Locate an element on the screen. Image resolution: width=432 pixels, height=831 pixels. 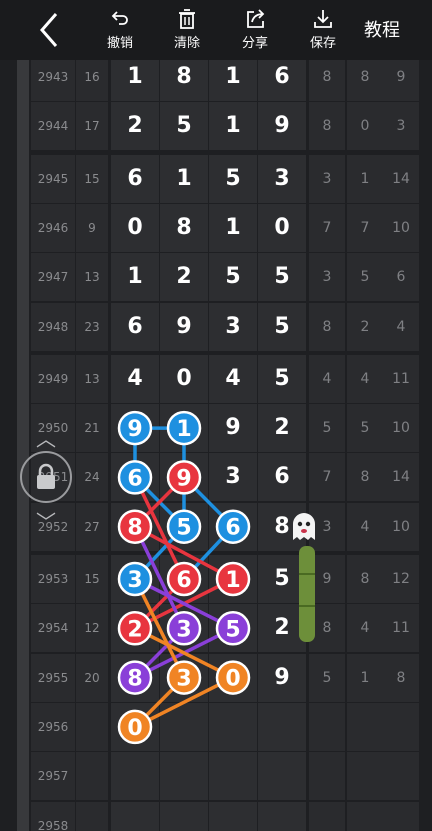
share-button: 分享 is located at coordinates (255, 30).